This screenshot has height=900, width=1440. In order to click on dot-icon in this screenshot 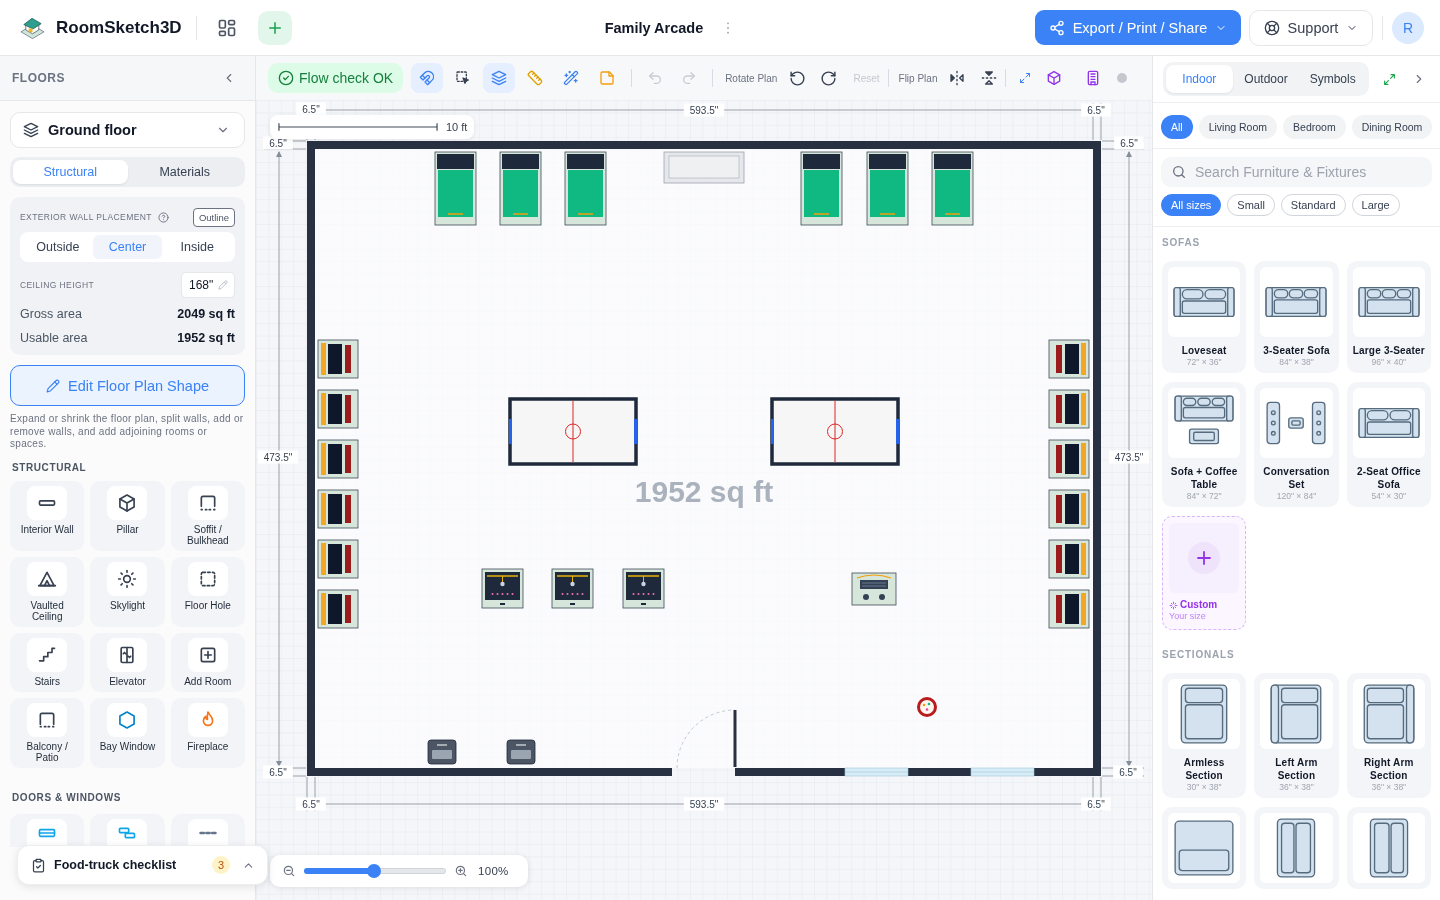, I will do `click(1122, 78)`.